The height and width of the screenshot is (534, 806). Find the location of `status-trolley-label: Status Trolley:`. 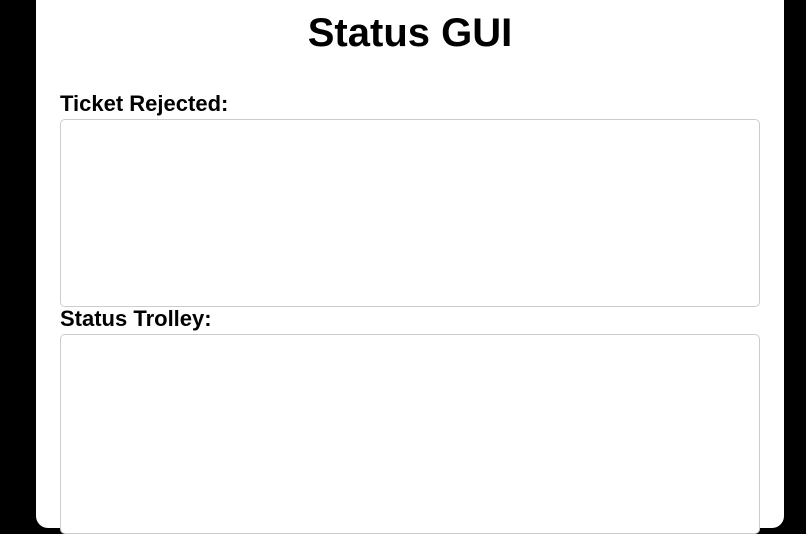

status-trolley-label: Status Trolley: is located at coordinates (136, 318).